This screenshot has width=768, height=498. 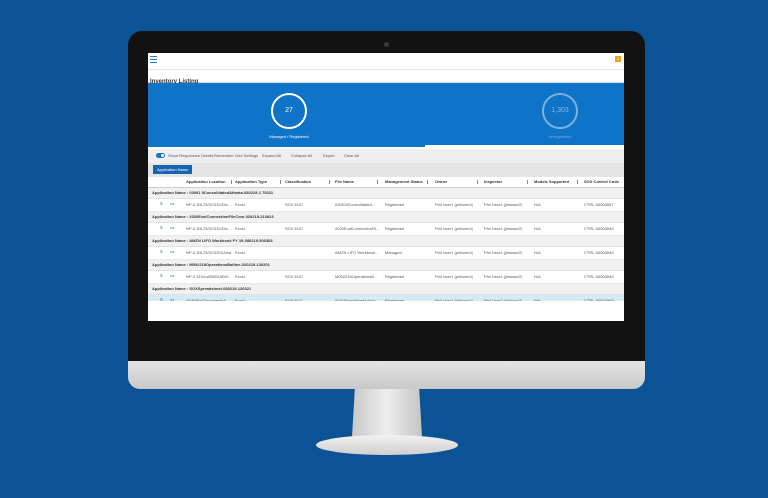 What do you see at coordinates (618, 59) in the screenshot?
I see `notification-icon: 1` at bounding box center [618, 59].